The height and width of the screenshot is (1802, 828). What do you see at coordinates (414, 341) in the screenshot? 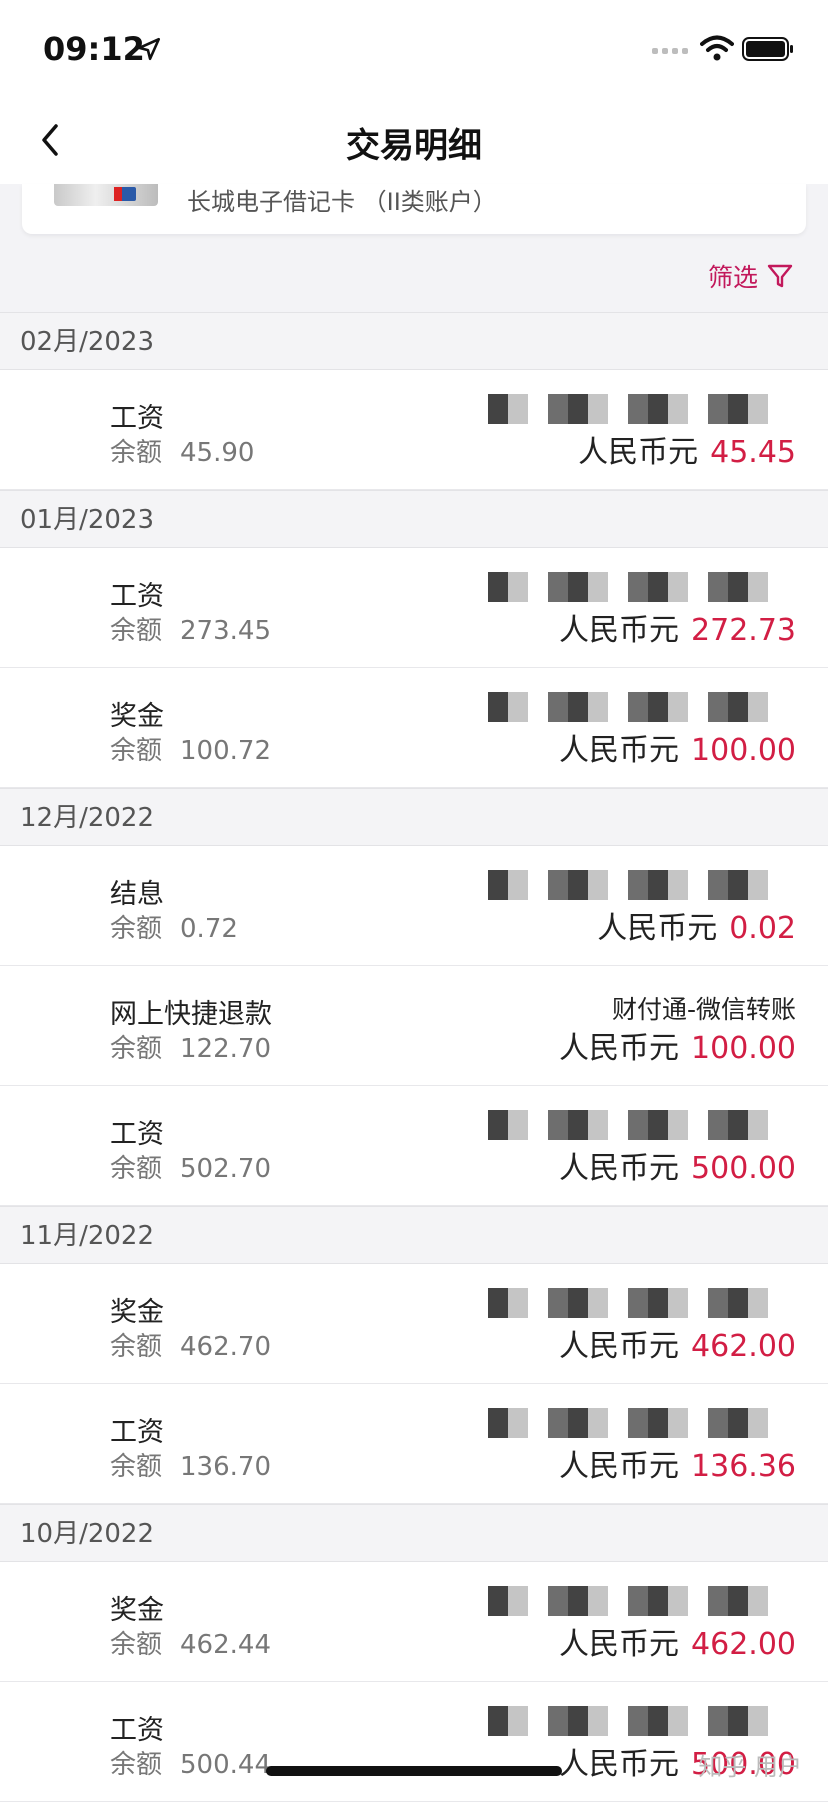
I see `month-header: 02月/2023` at bounding box center [414, 341].